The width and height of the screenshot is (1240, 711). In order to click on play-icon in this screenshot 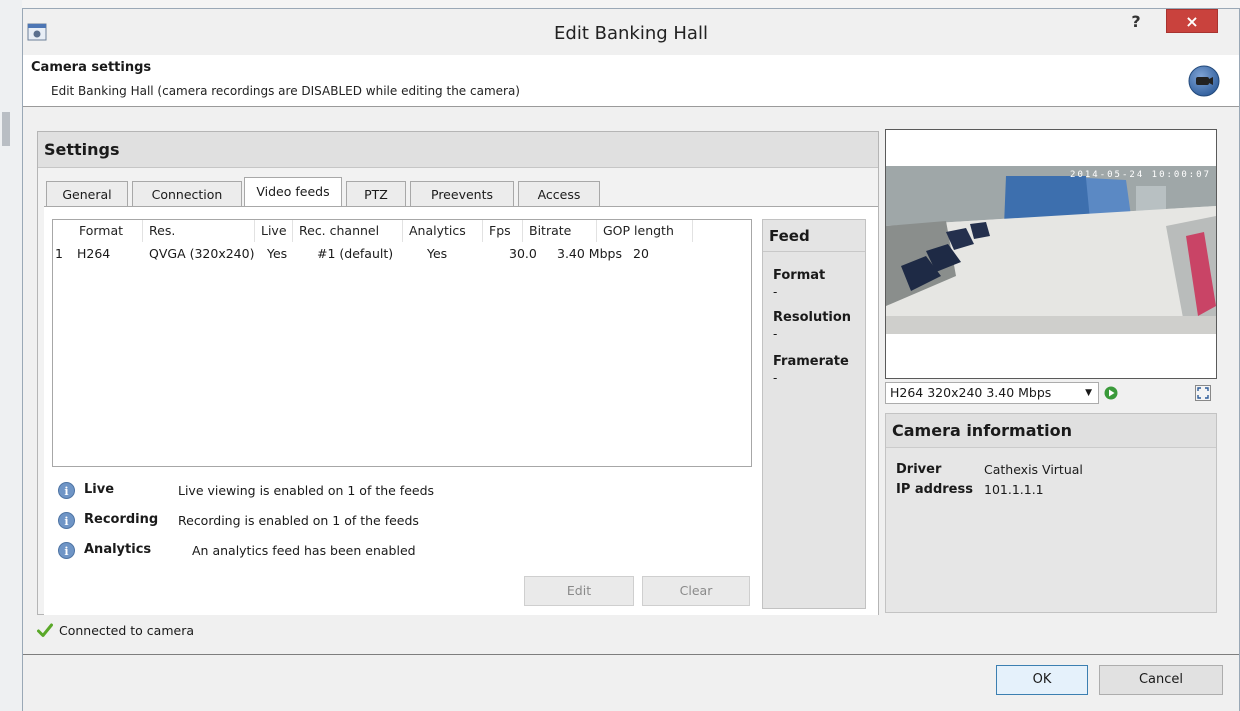, I will do `click(1111, 393)`.